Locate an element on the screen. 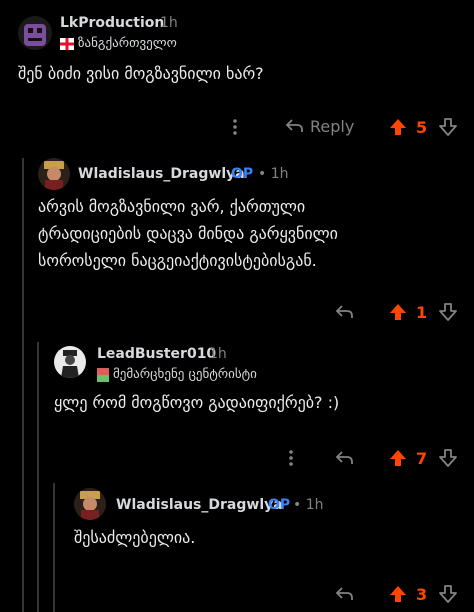  flair-text: ზანგქართველო is located at coordinates (127, 43).